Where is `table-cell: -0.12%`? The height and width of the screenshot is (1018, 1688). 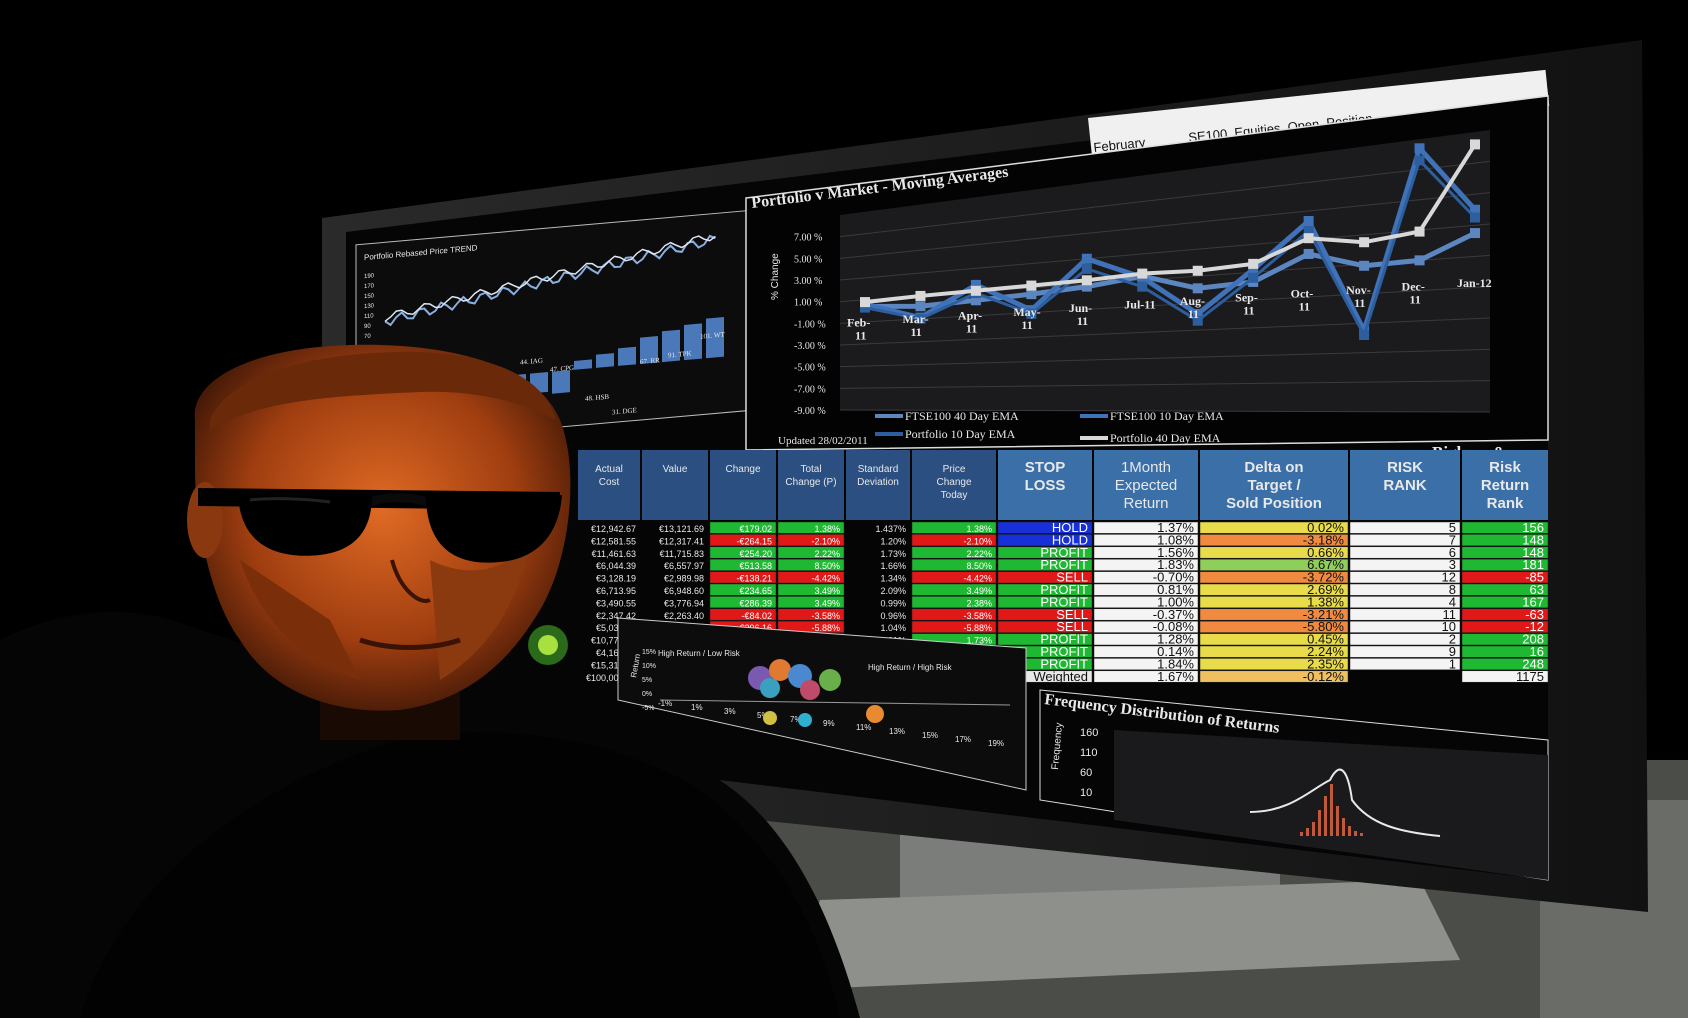 table-cell: -0.12% is located at coordinates (1324, 676).